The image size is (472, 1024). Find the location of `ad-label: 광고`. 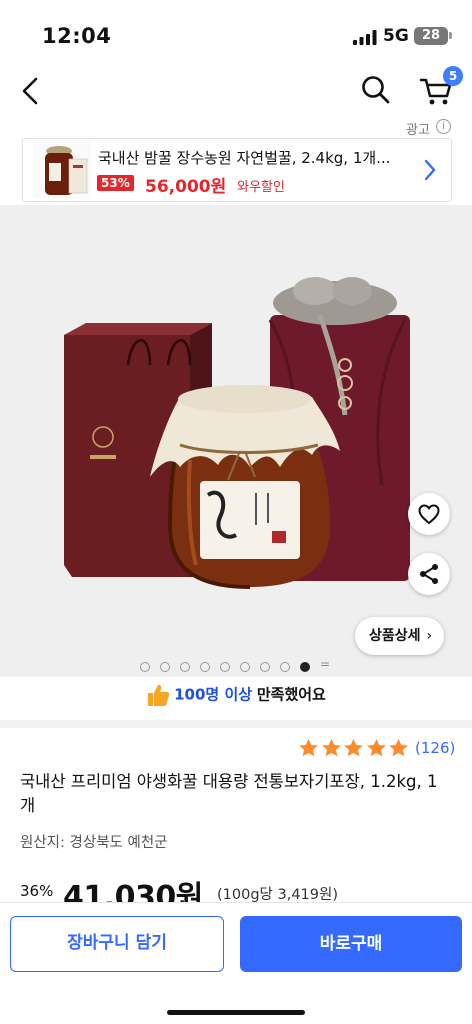

ad-label: 광고 is located at coordinates (418, 130).